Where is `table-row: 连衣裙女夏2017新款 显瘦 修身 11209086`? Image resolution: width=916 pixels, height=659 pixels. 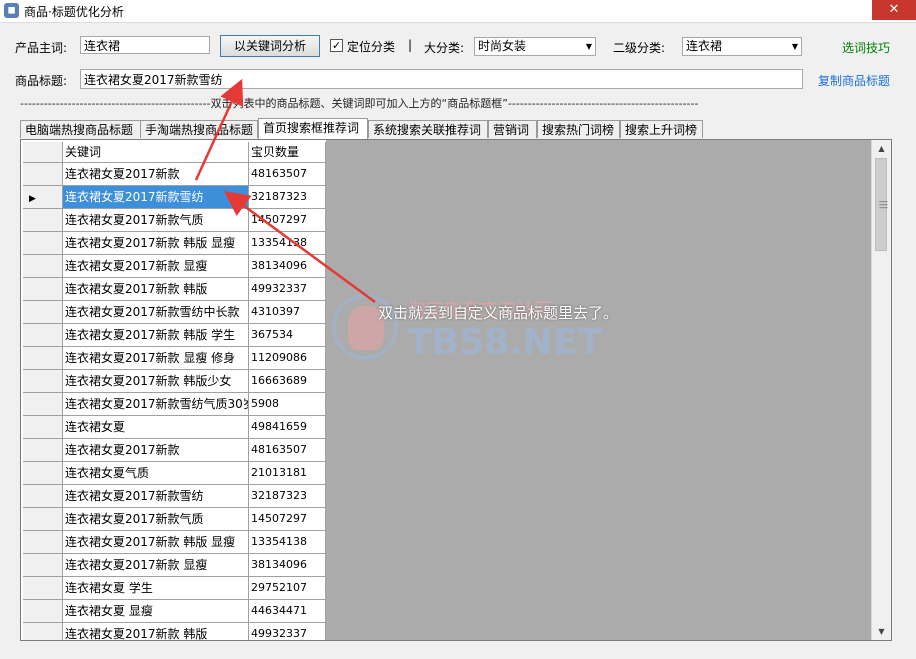 table-row: 连衣裙女夏2017新款 显瘦 修身 11209086 is located at coordinates (174, 358).